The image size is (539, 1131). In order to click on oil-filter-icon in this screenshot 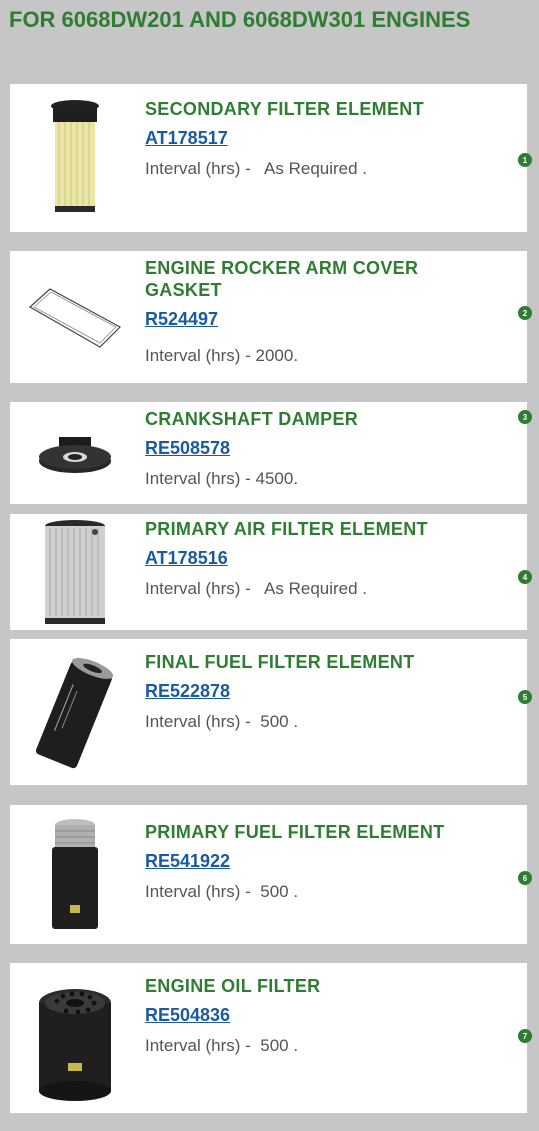, I will do `click(75, 1038)`.